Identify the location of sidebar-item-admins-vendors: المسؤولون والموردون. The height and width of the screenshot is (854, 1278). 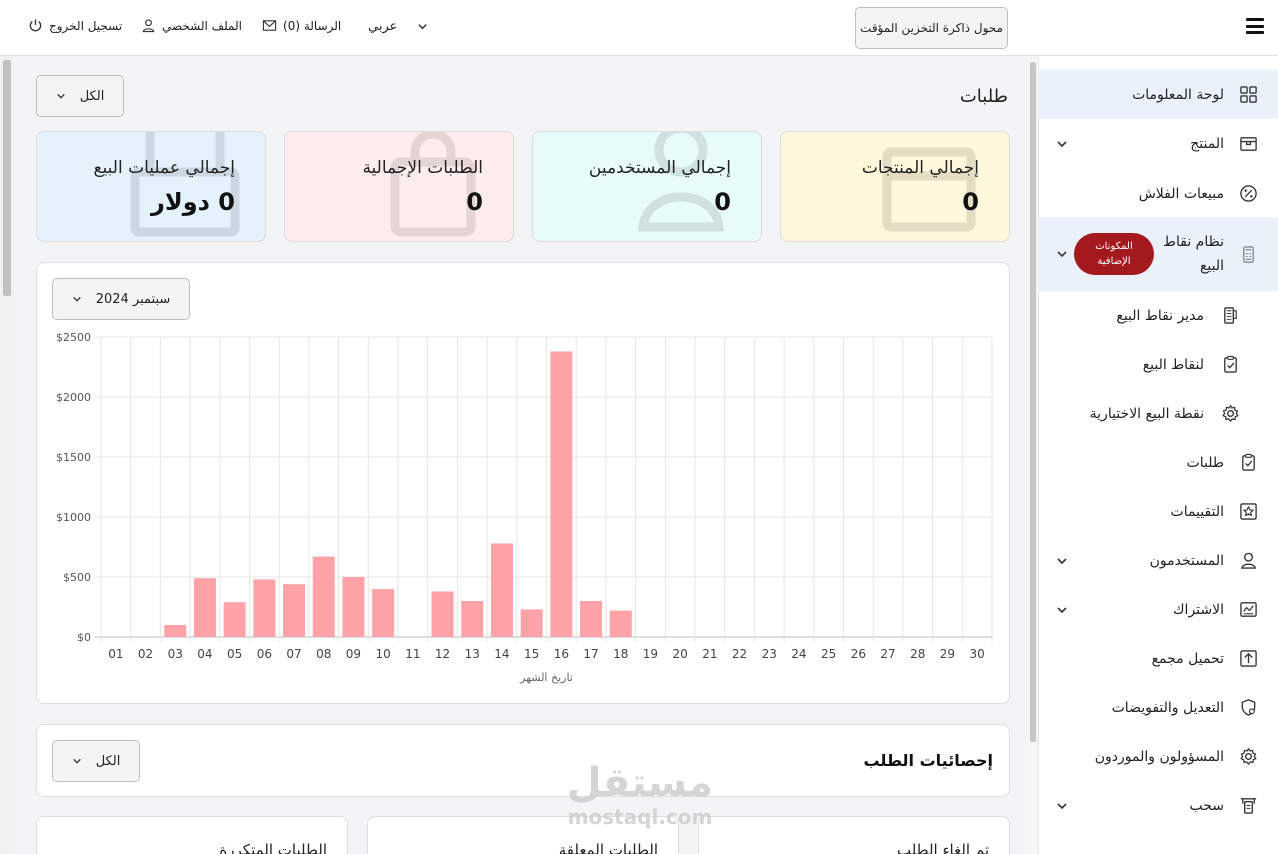
(1158, 756).